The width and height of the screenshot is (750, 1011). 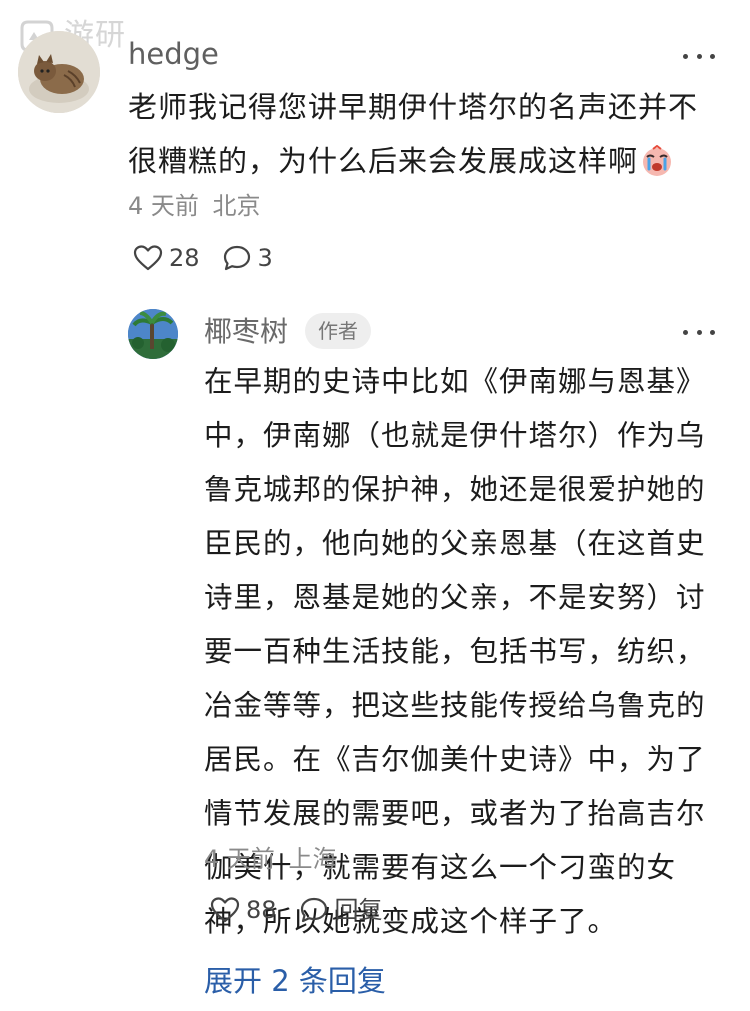 I want to click on palm-tree-avatar-image, so click(x=153, y=334).